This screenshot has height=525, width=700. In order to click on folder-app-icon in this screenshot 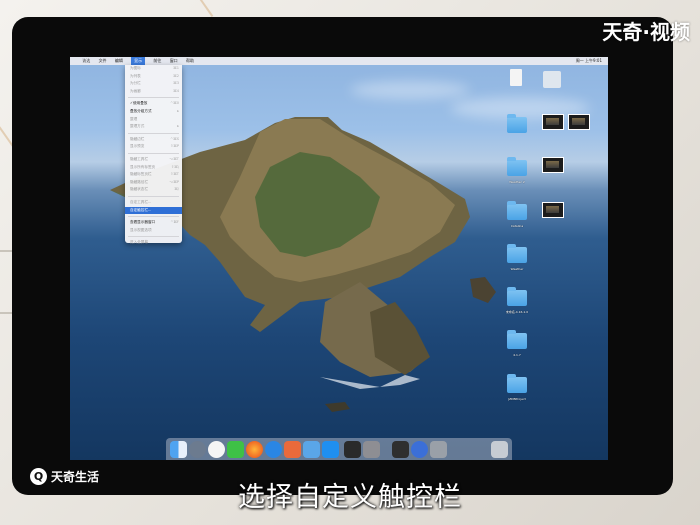, I will do `click(311, 449)`.